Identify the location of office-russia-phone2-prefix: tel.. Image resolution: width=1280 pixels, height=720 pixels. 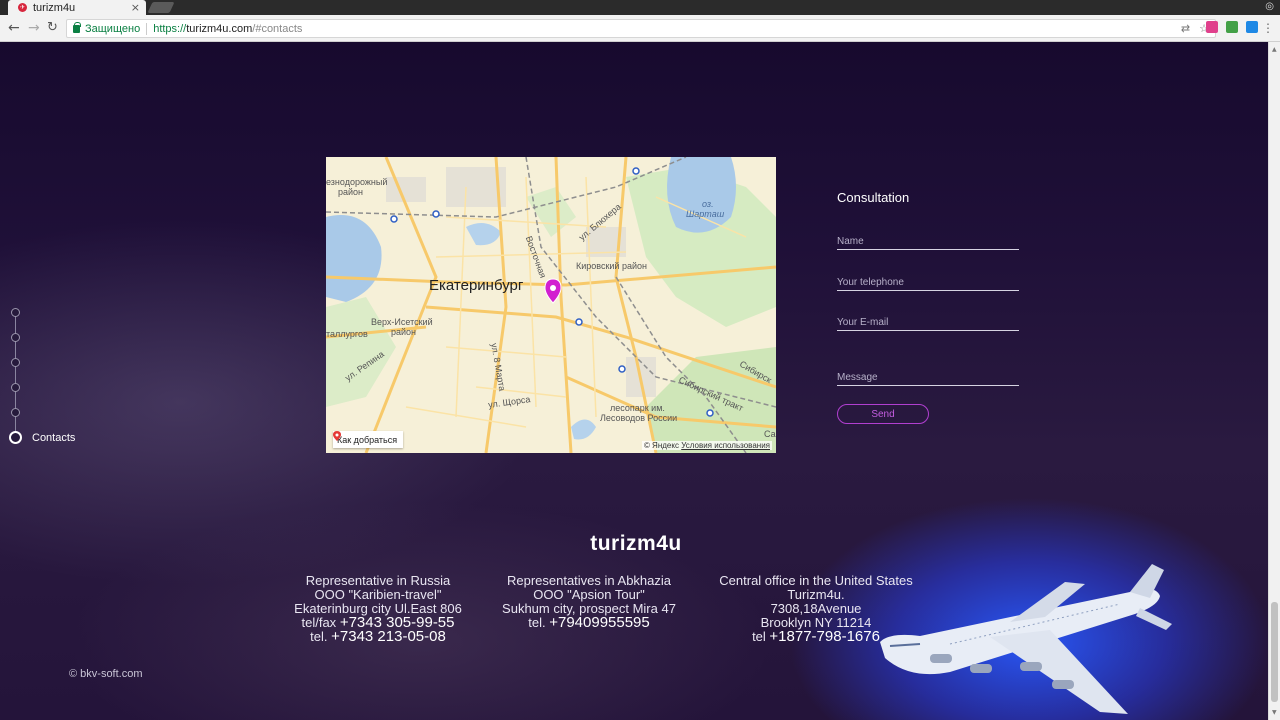
(319, 636).